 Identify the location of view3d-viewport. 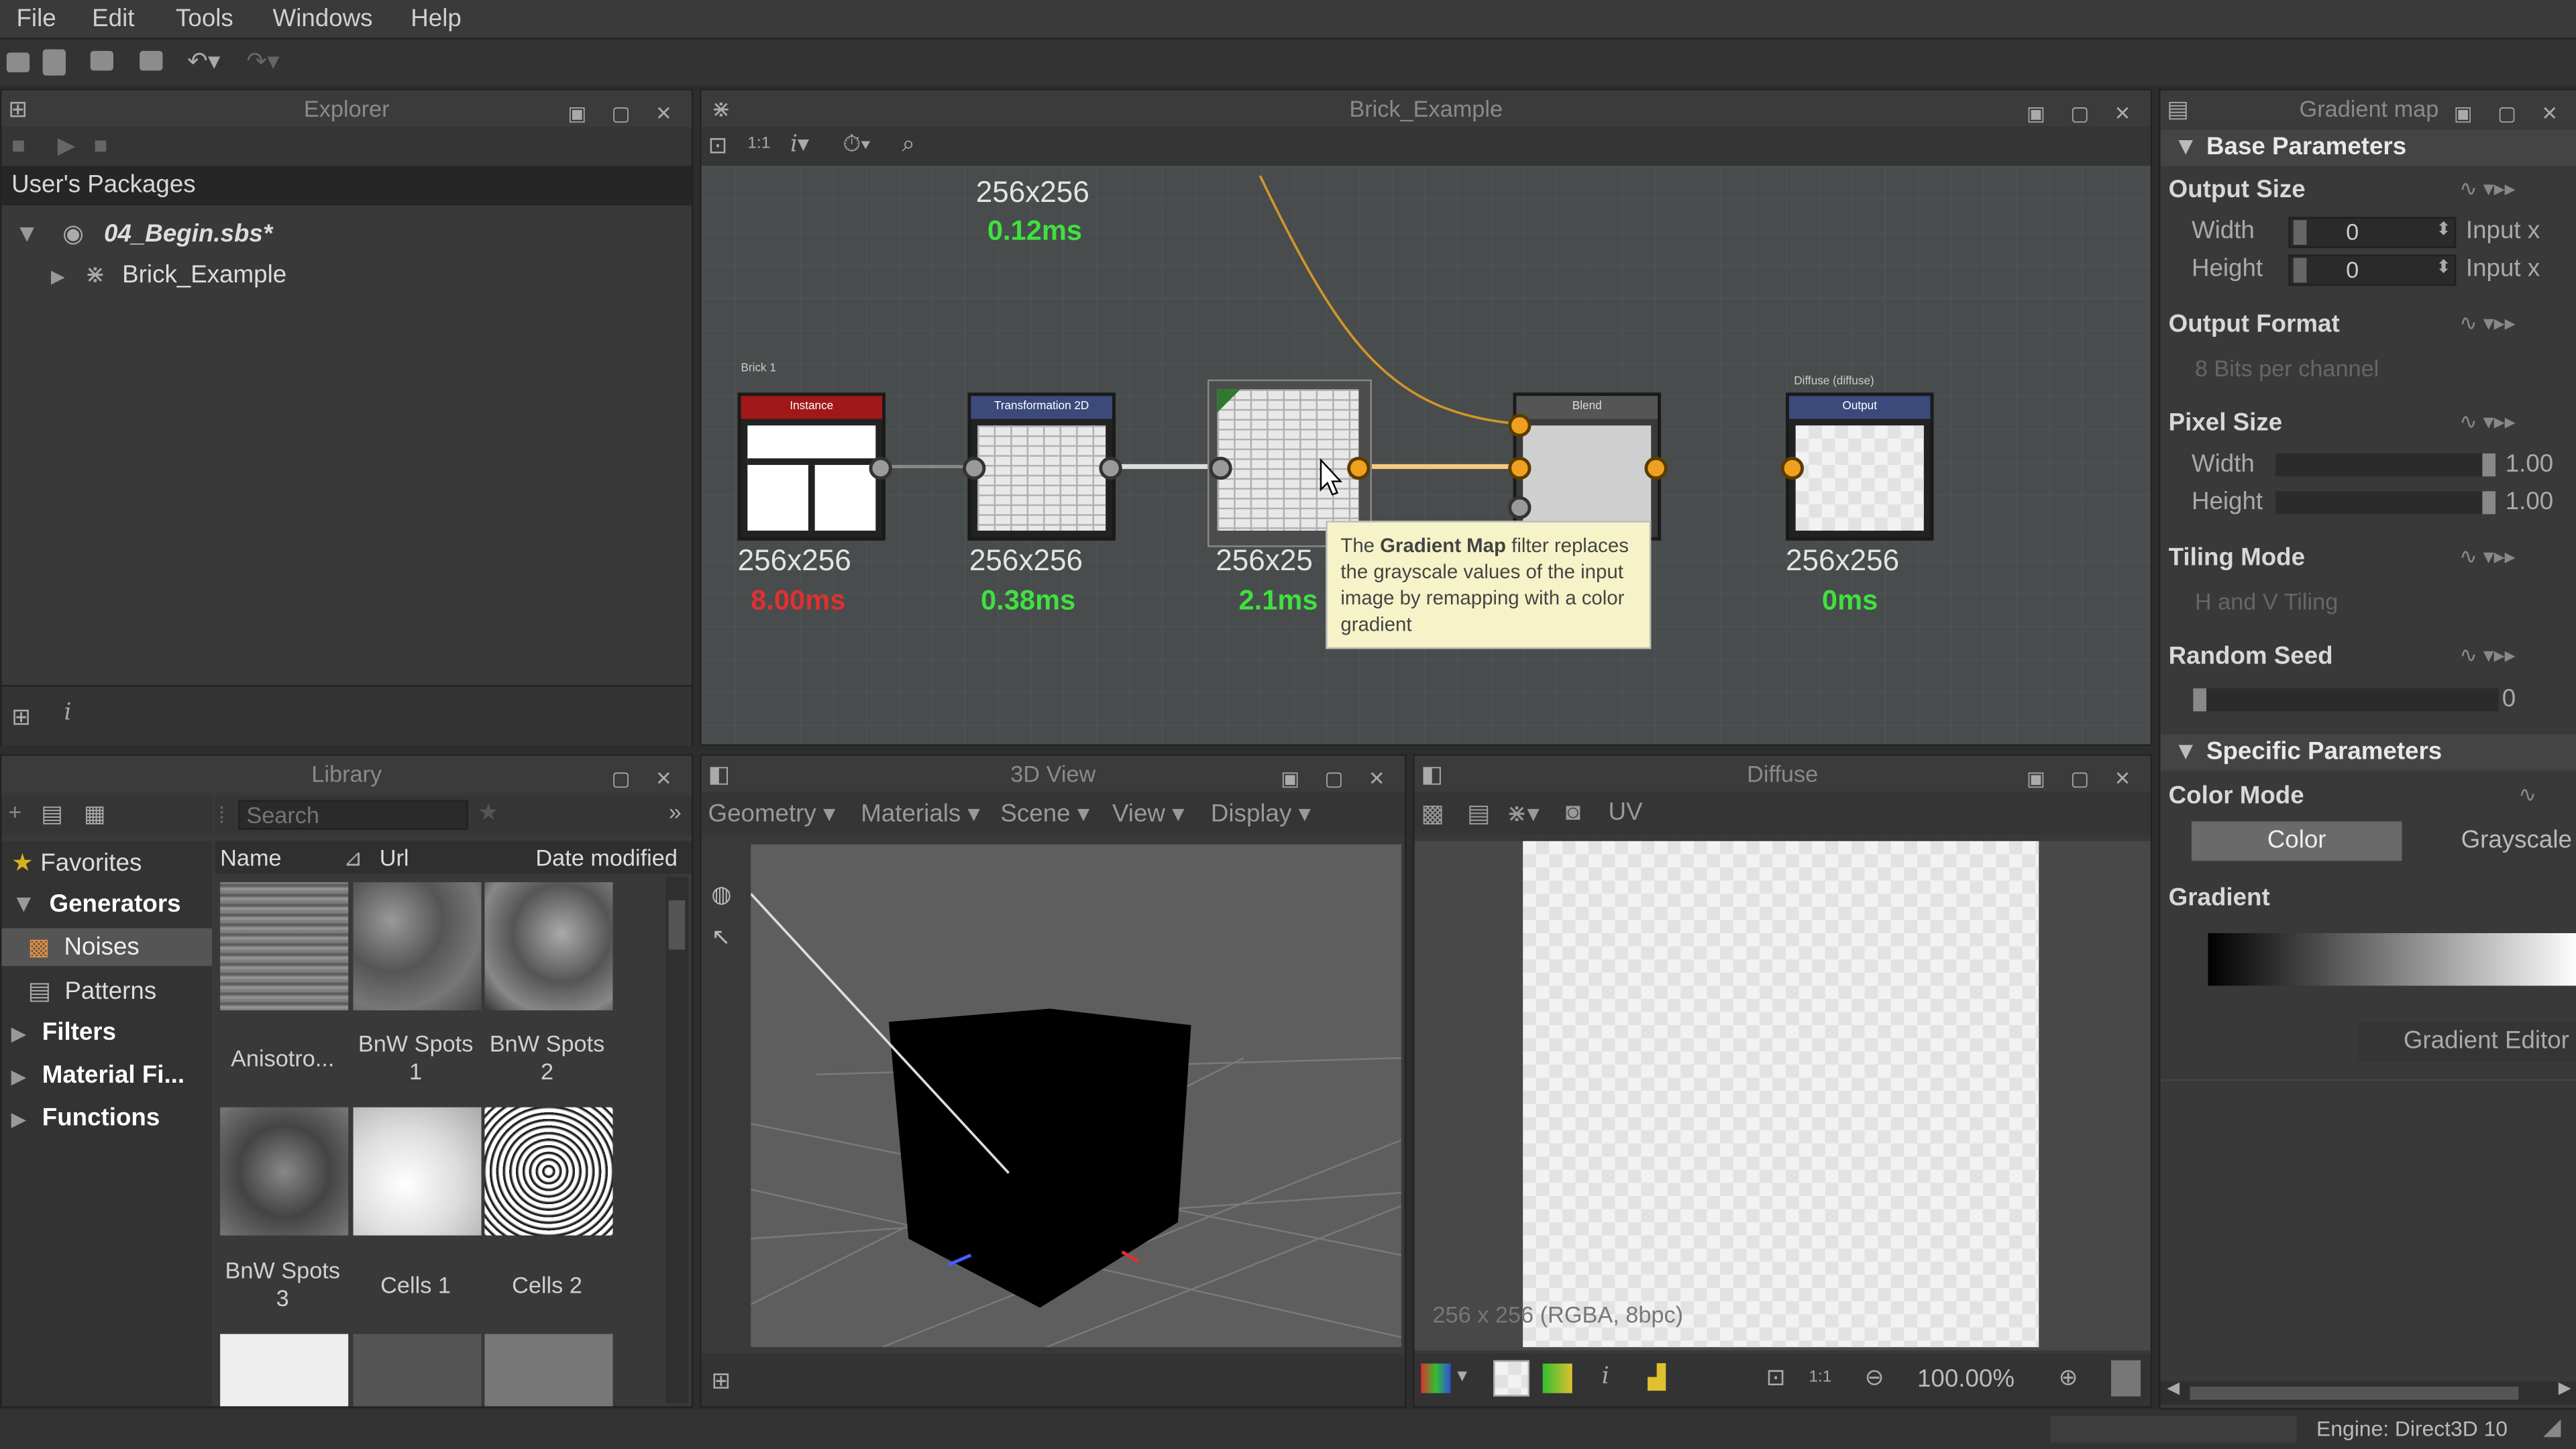
(1076, 1096).